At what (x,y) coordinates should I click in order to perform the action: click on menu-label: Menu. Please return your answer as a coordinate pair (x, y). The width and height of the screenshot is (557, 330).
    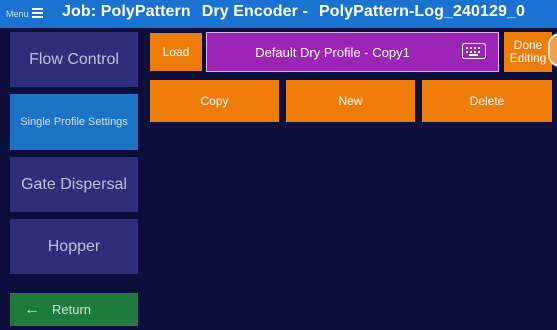
    Looking at the image, I should click on (17, 14).